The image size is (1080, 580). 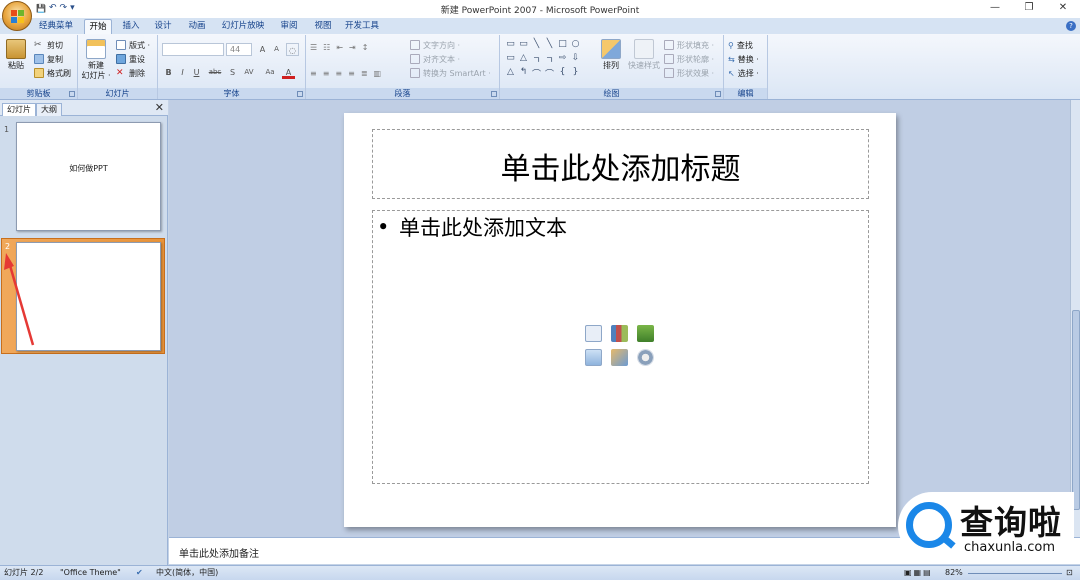 What do you see at coordinates (1076, 410) in the screenshot?
I see `scroll-thumb` at bounding box center [1076, 410].